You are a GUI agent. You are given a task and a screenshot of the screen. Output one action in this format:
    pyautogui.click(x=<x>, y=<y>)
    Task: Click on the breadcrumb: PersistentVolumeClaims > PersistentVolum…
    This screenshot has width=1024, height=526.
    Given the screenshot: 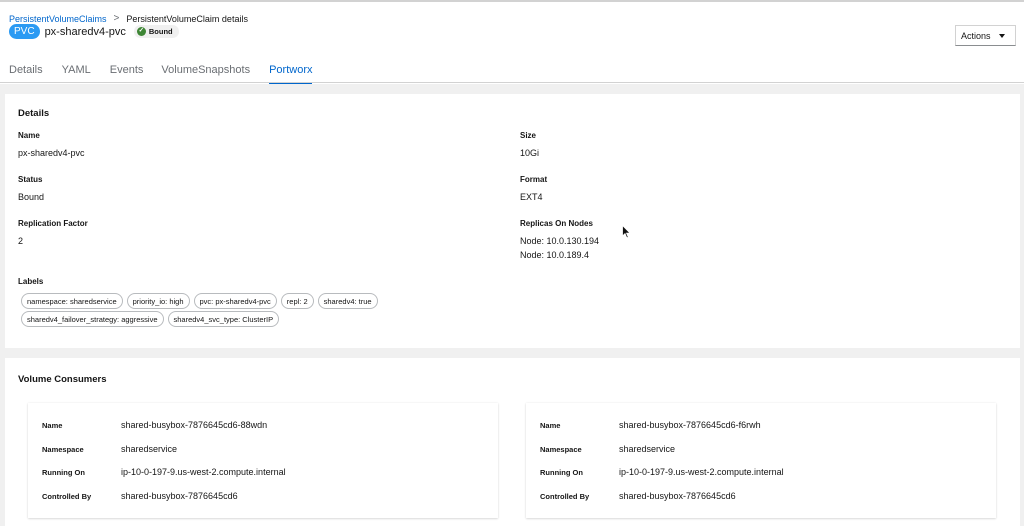 What is the action you would take?
    pyautogui.click(x=128, y=18)
    